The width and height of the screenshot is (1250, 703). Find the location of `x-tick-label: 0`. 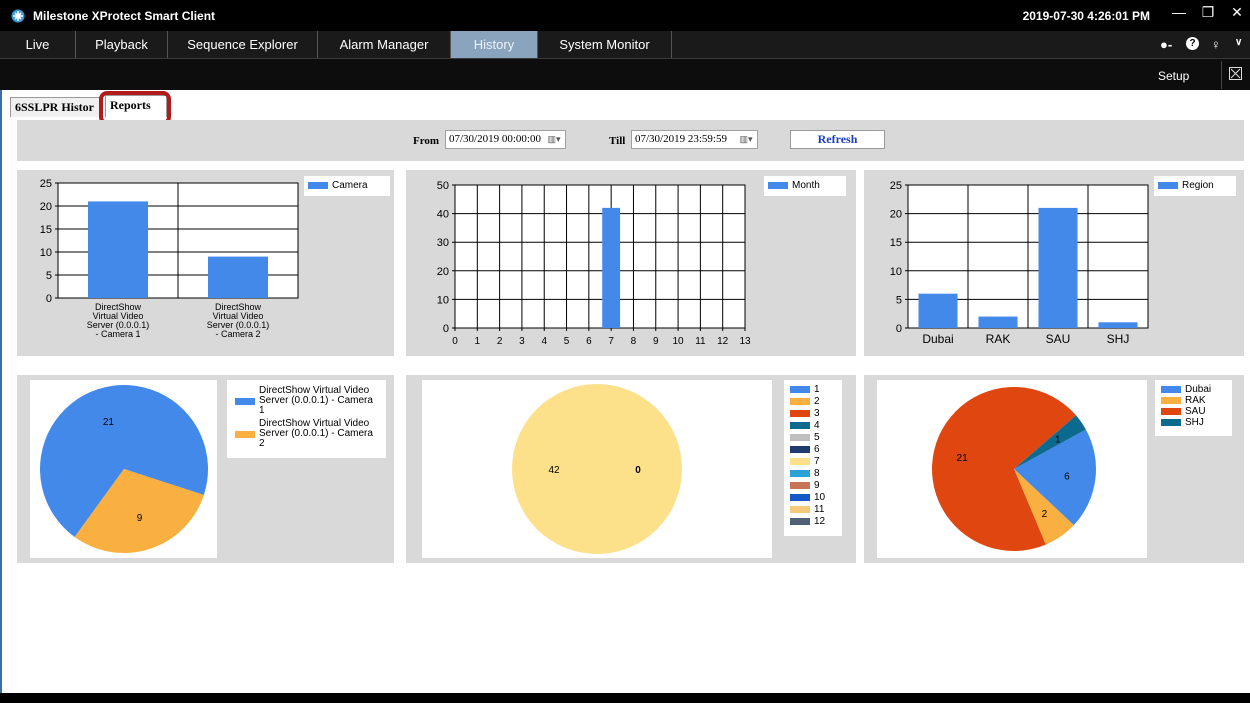

x-tick-label: 0 is located at coordinates (455, 341).